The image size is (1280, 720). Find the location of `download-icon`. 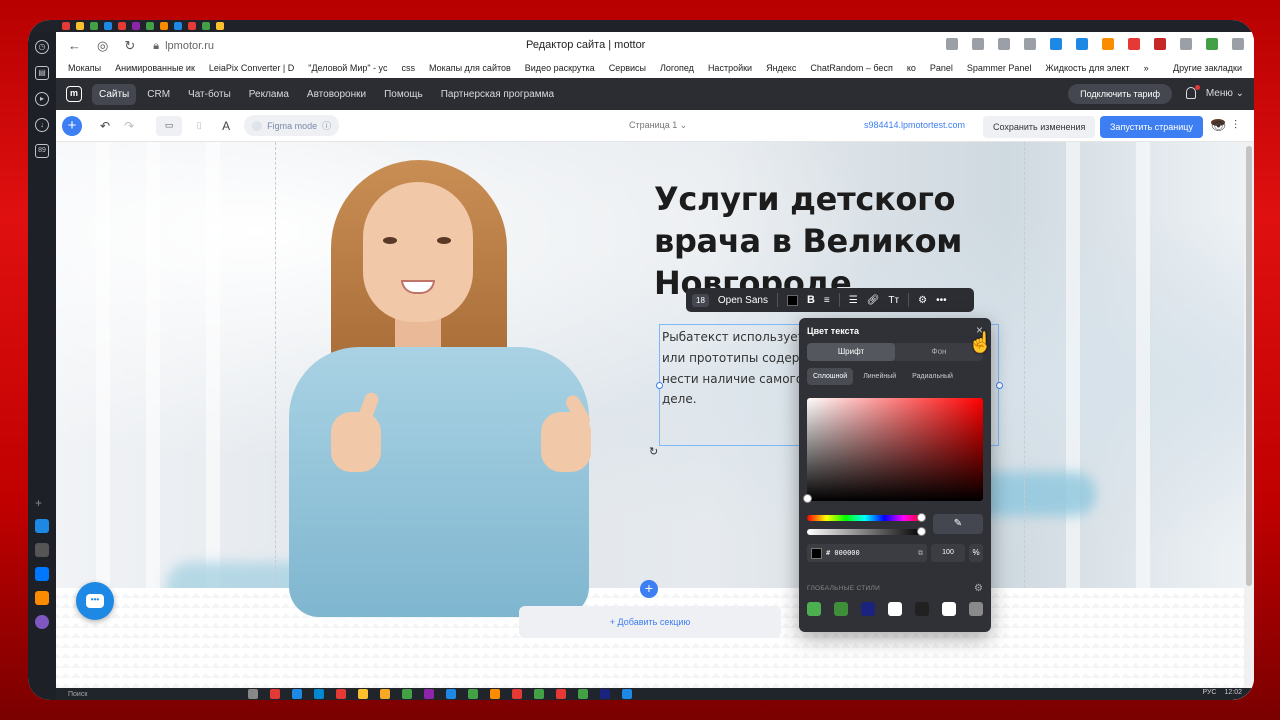

download-icon is located at coordinates (1238, 44).